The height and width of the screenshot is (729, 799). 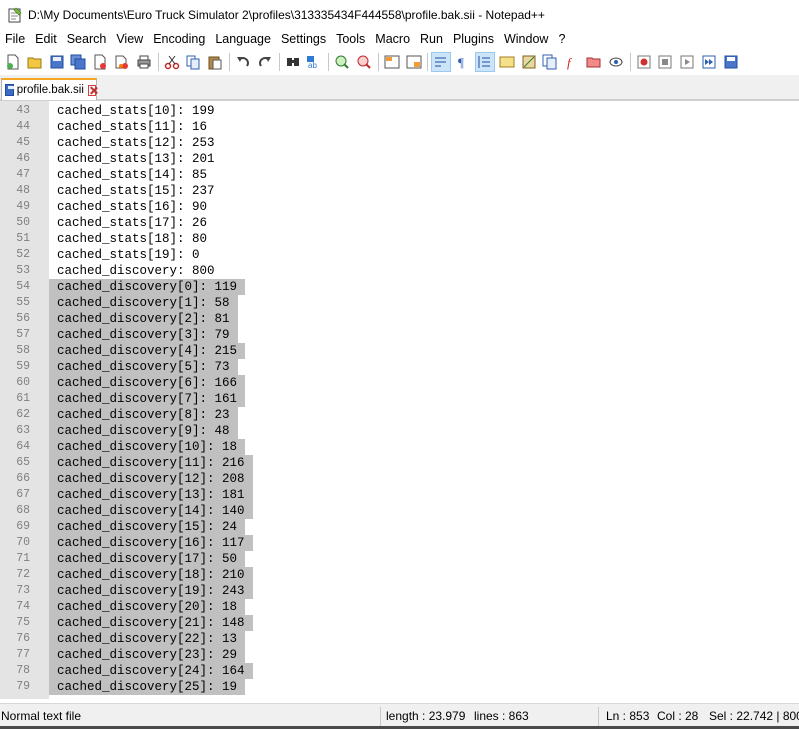 What do you see at coordinates (594, 62) in the screenshot?
I see `folder-workspace-icon` at bounding box center [594, 62].